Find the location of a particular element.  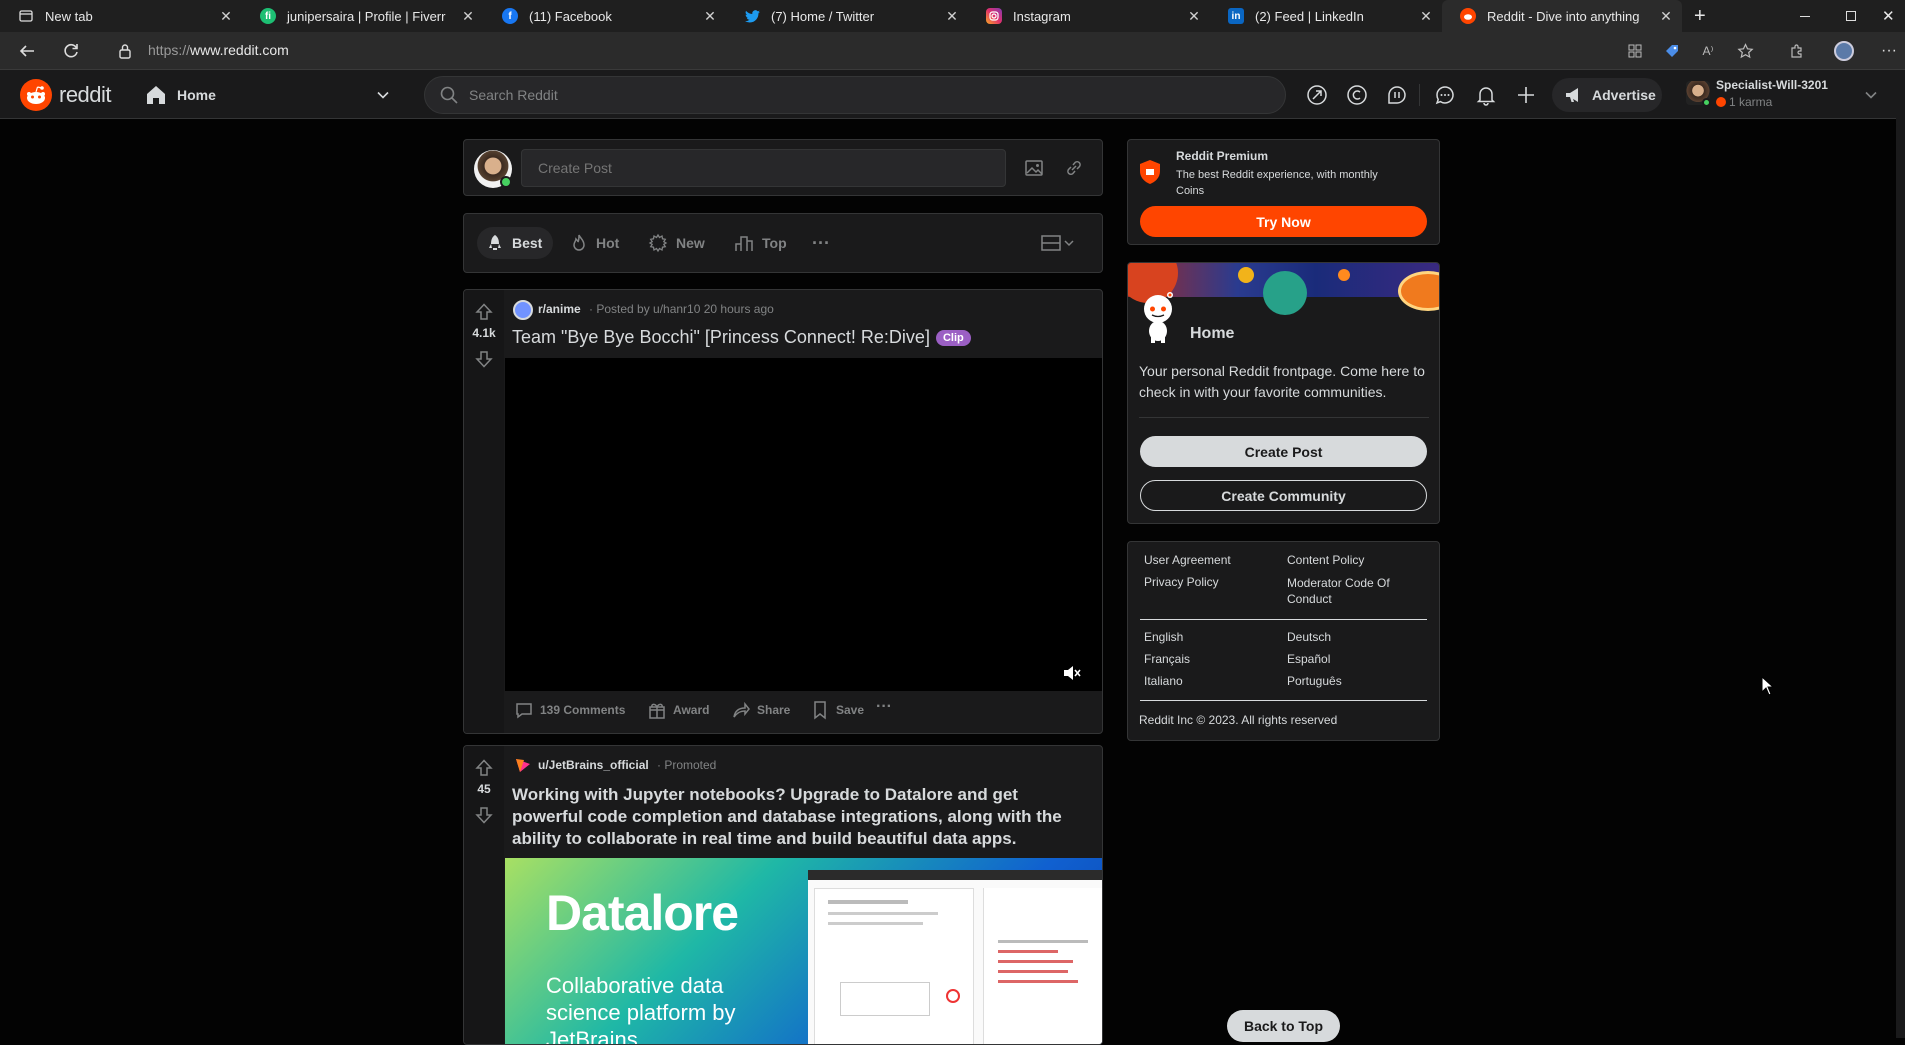

url-prefix: https:// is located at coordinates (169, 50).